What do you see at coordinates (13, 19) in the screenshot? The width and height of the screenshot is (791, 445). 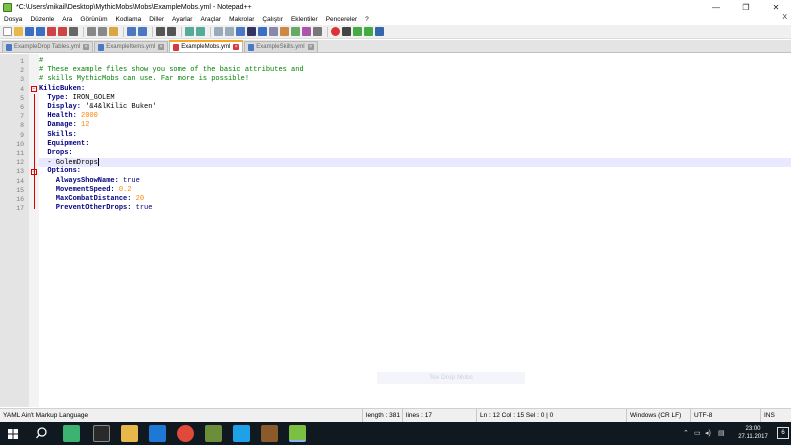 I see `menu-dosya: Dosya` at bounding box center [13, 19].